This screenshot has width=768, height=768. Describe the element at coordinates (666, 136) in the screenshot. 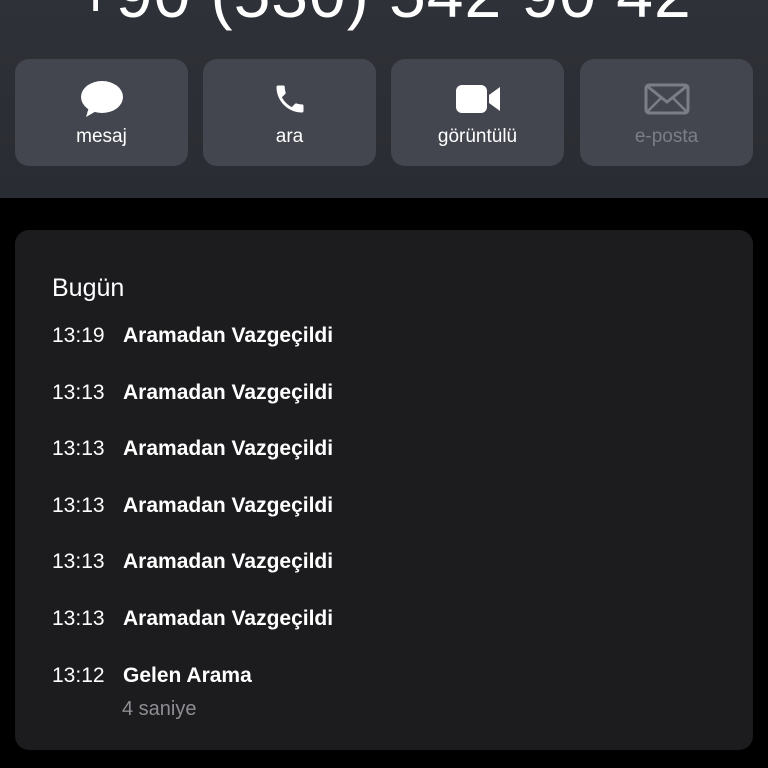

I see `email-label: e-posta` at that location.